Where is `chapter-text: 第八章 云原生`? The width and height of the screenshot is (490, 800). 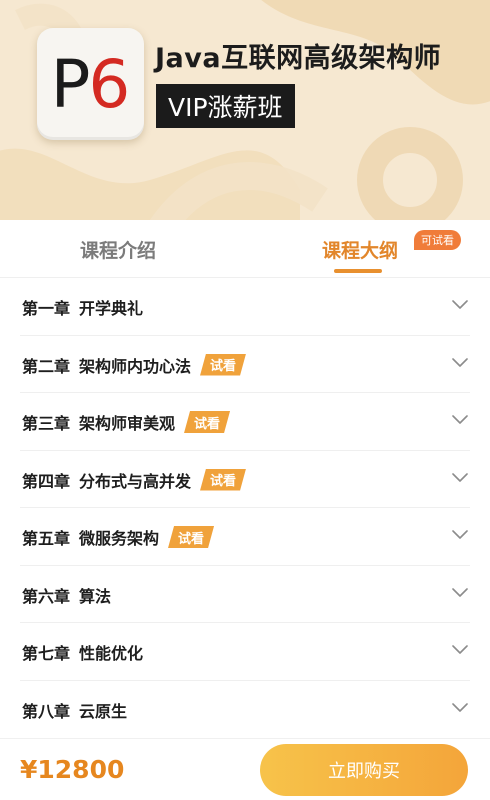 chapter-text: 第八章 云原生 is located at coordinates (74, 710).